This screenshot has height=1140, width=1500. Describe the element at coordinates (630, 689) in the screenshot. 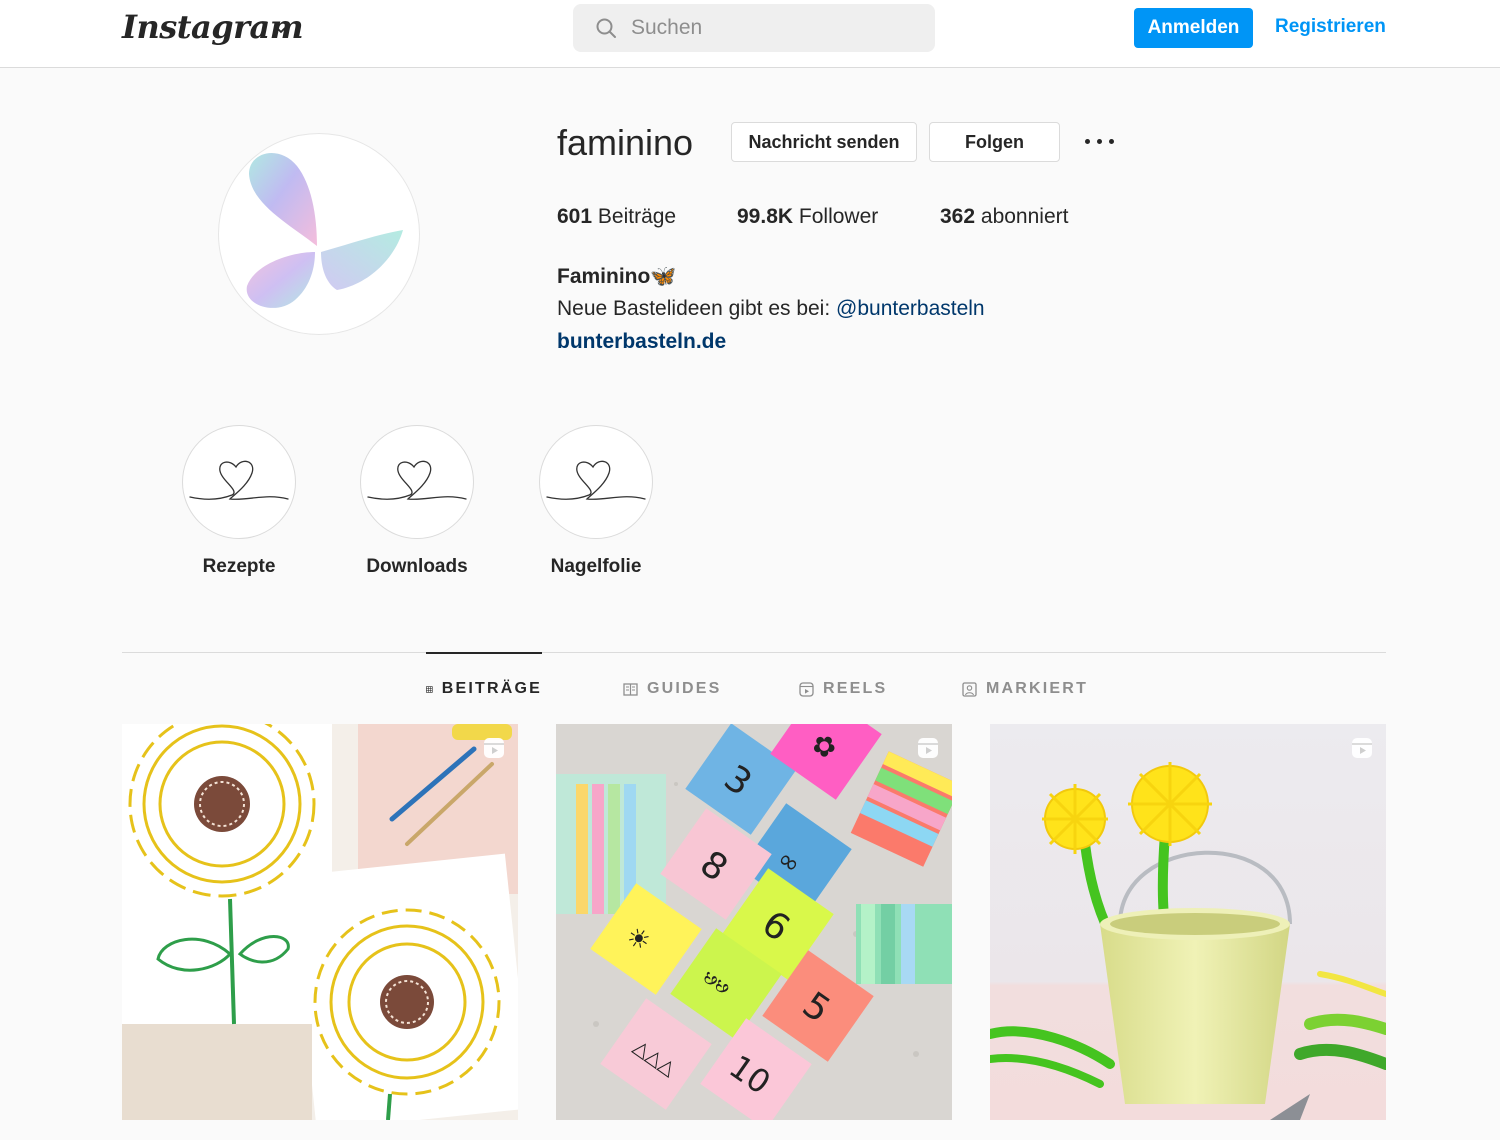

I see `guide-icon` at that location.